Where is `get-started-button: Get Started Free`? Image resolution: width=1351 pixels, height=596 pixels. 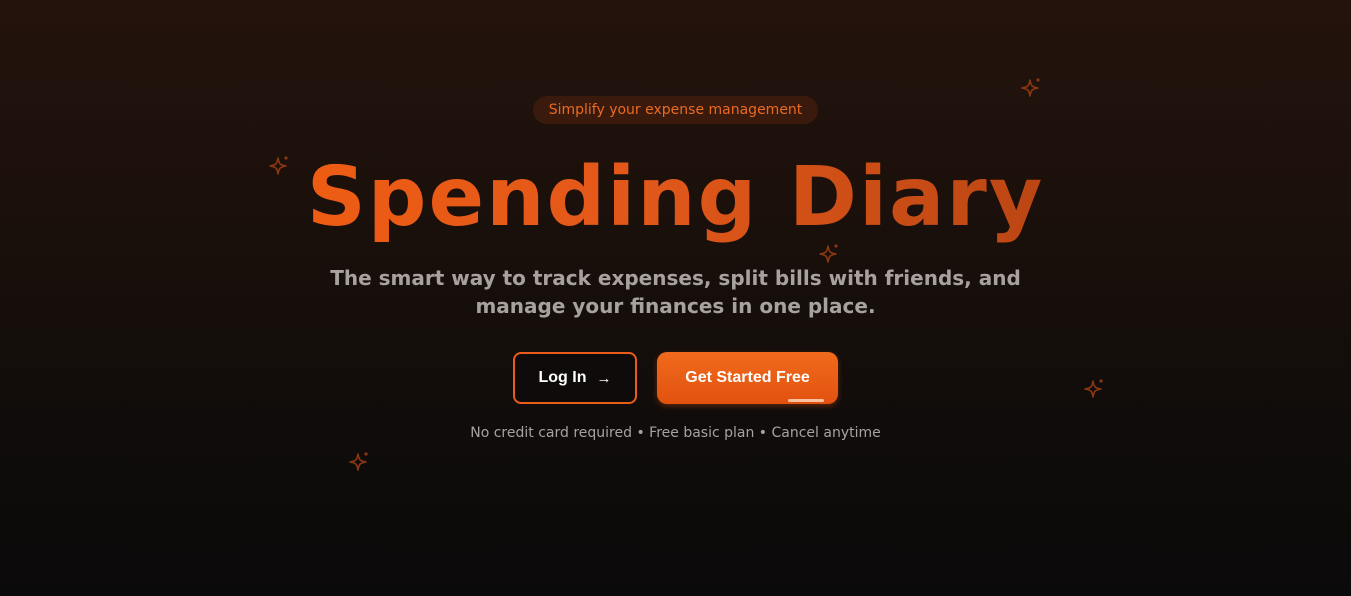 get-started-button: Get Started Free is located at coordinates (747, 378).